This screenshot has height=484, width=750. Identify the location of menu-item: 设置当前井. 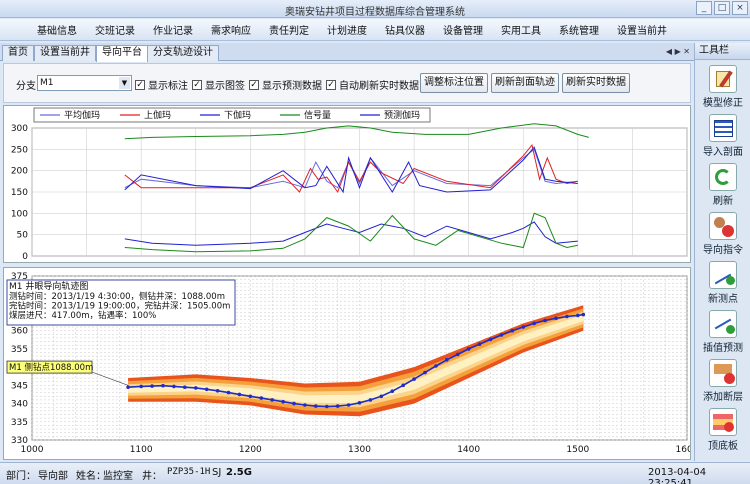
(642, 29).